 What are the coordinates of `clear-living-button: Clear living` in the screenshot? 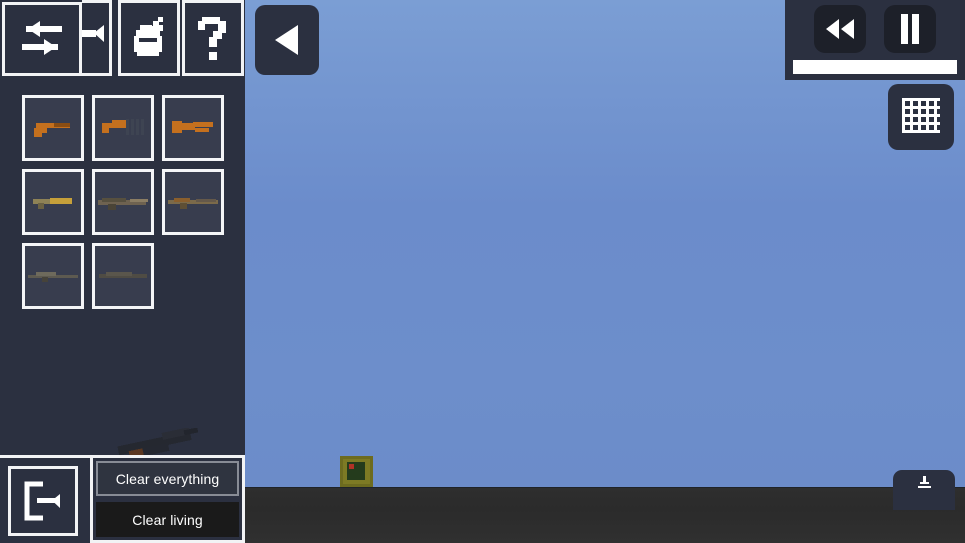 It's located at (167, 519).